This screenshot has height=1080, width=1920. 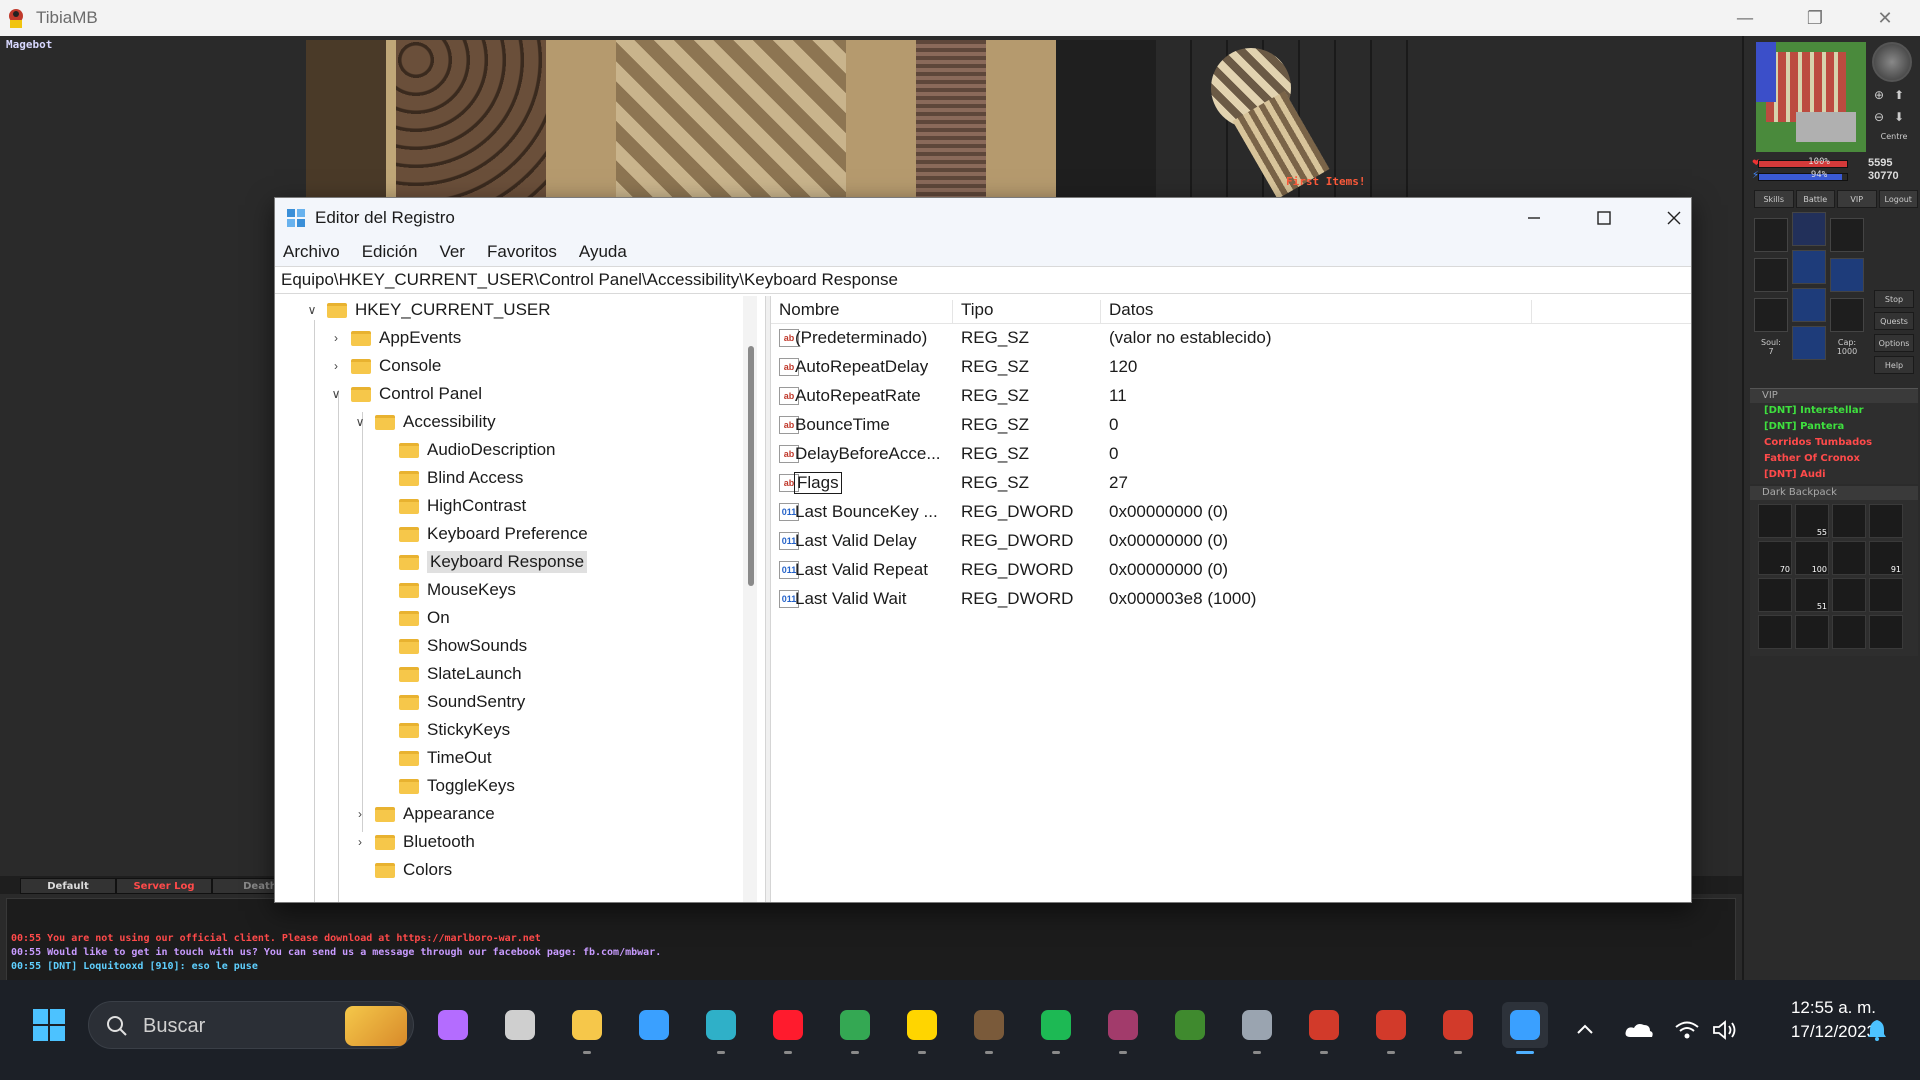 What do you see at coordinates (1231, 367) in the screenshot?
I see `value-row: ab AutoRepeatDelay REG_SZ 120` at bounding box center [1231, 367].